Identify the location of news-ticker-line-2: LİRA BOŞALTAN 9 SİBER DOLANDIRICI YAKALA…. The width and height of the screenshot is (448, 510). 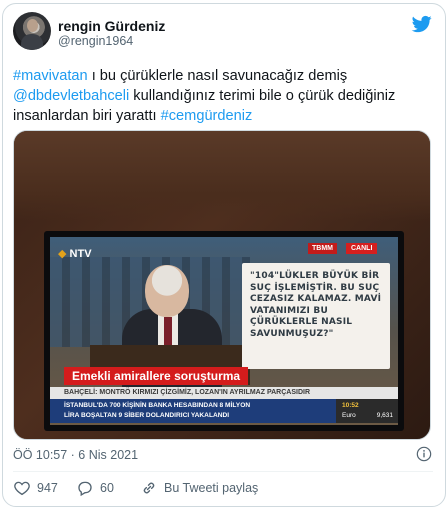
(147, 415).